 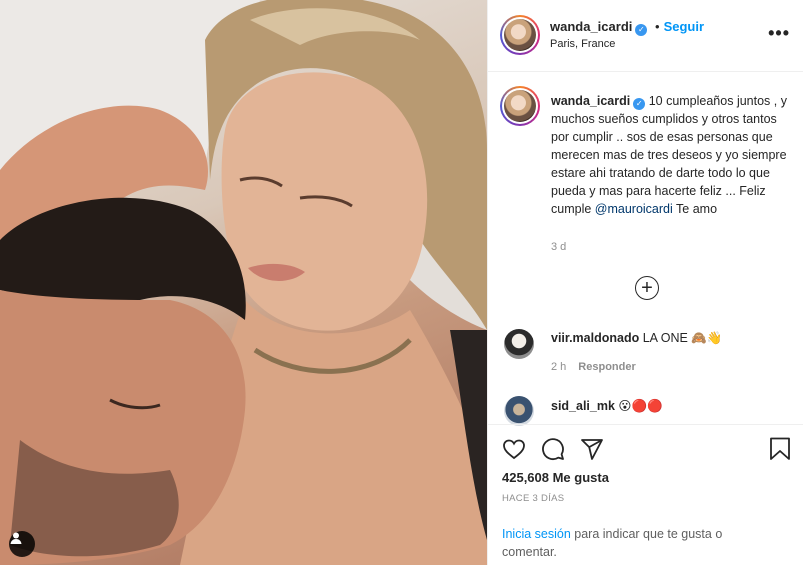 I want to click on author-line: wanda_icardi ✓ • Seguir, so click(x=627, y=27).